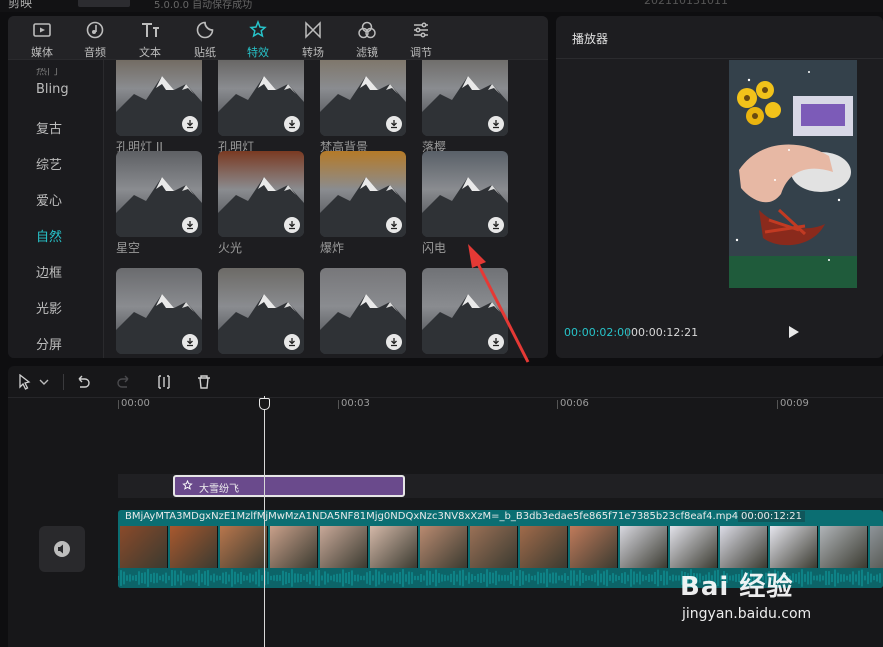 The height and width of the screenshot is (647, 883). What do you see at coordinates (42, 30) in the screenshot?
I see `media-icon` at bounding box center [42, 30].